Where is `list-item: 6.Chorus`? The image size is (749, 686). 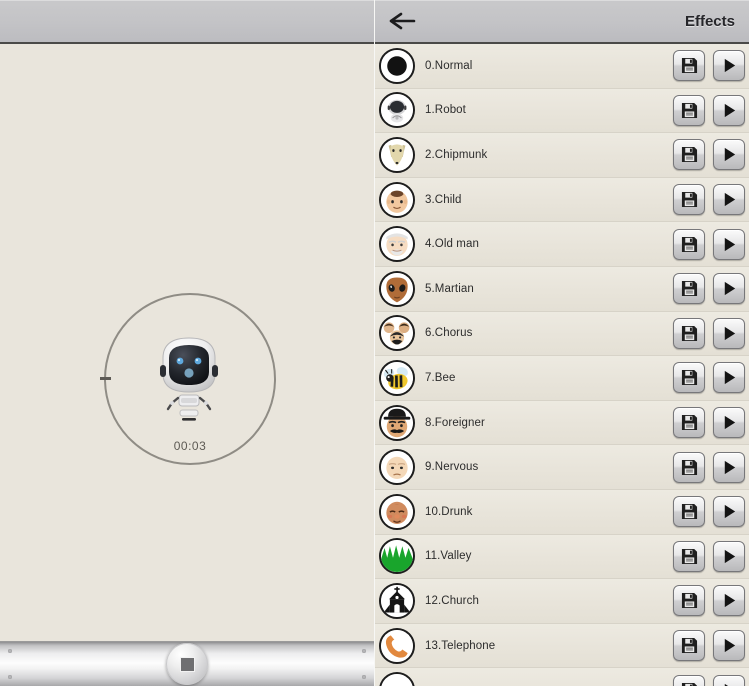
list-item: 6.Chorus is located at coordinates (561, 334).